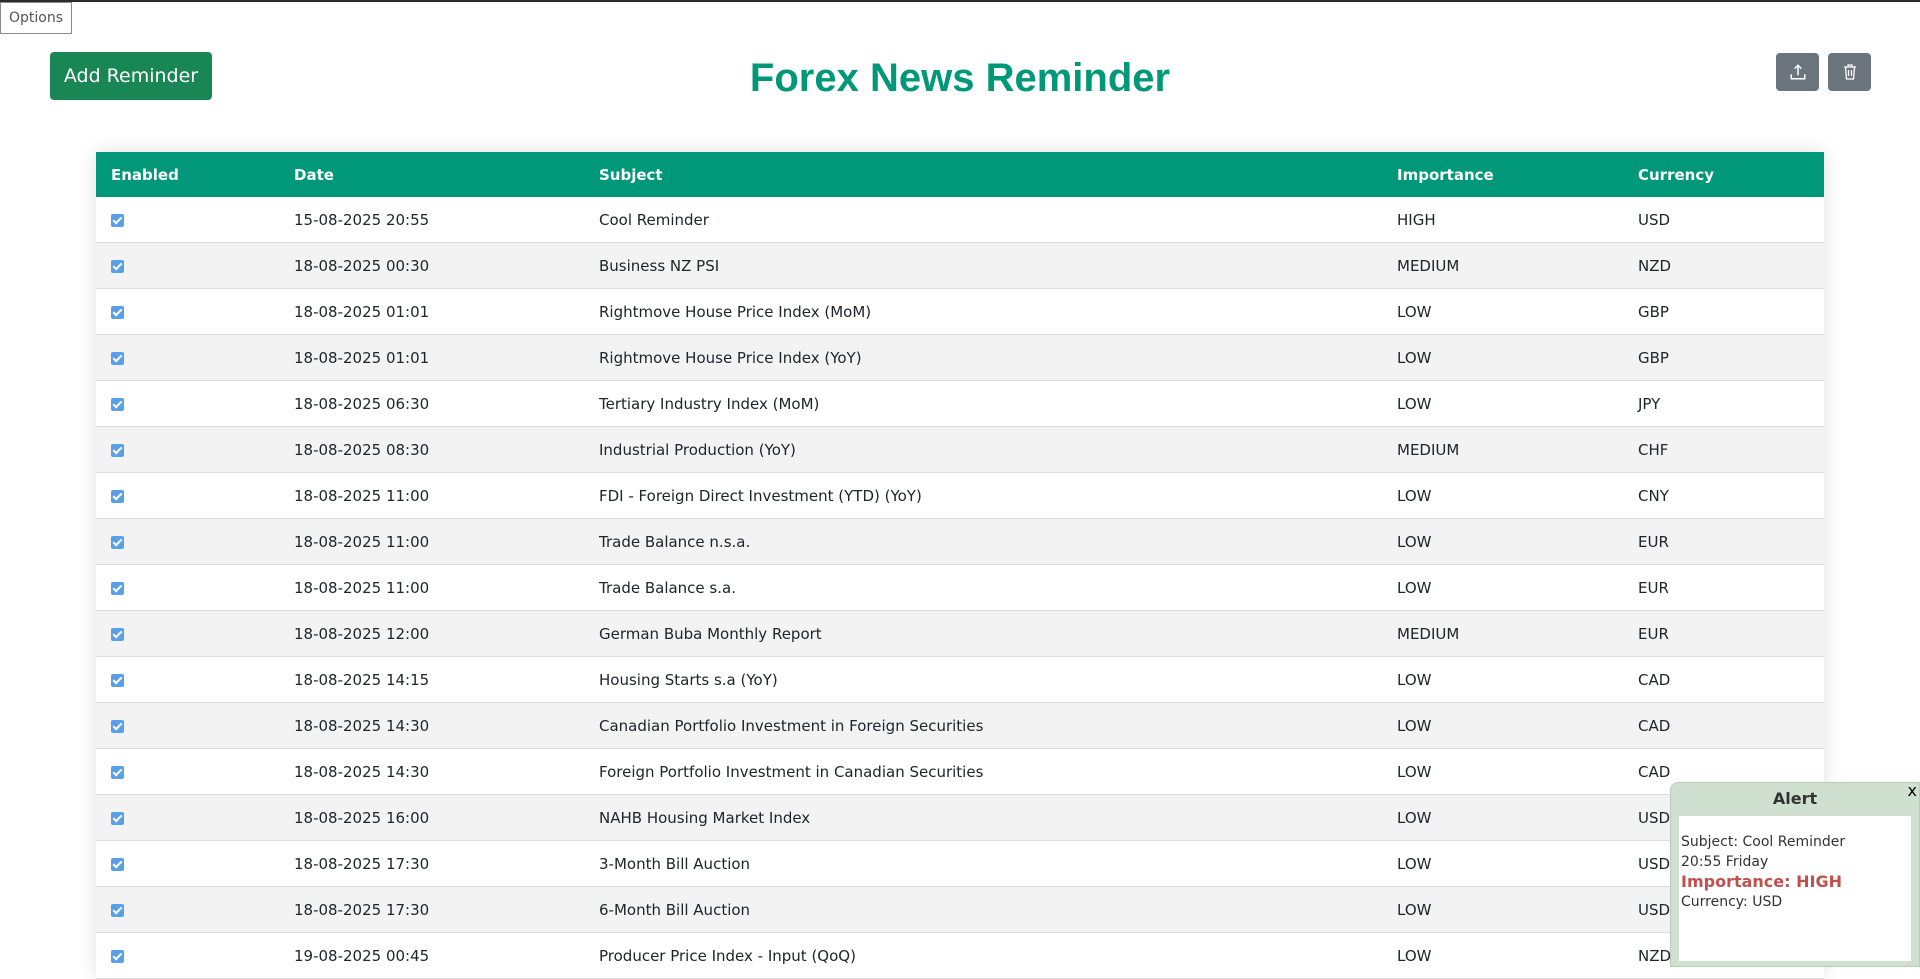 The width and height of the screenshot is (1920, 979). I want to click on table-row: 18-08-2025 11:00 Trade Balance s.a. LOW EUR, so click(960, 587).